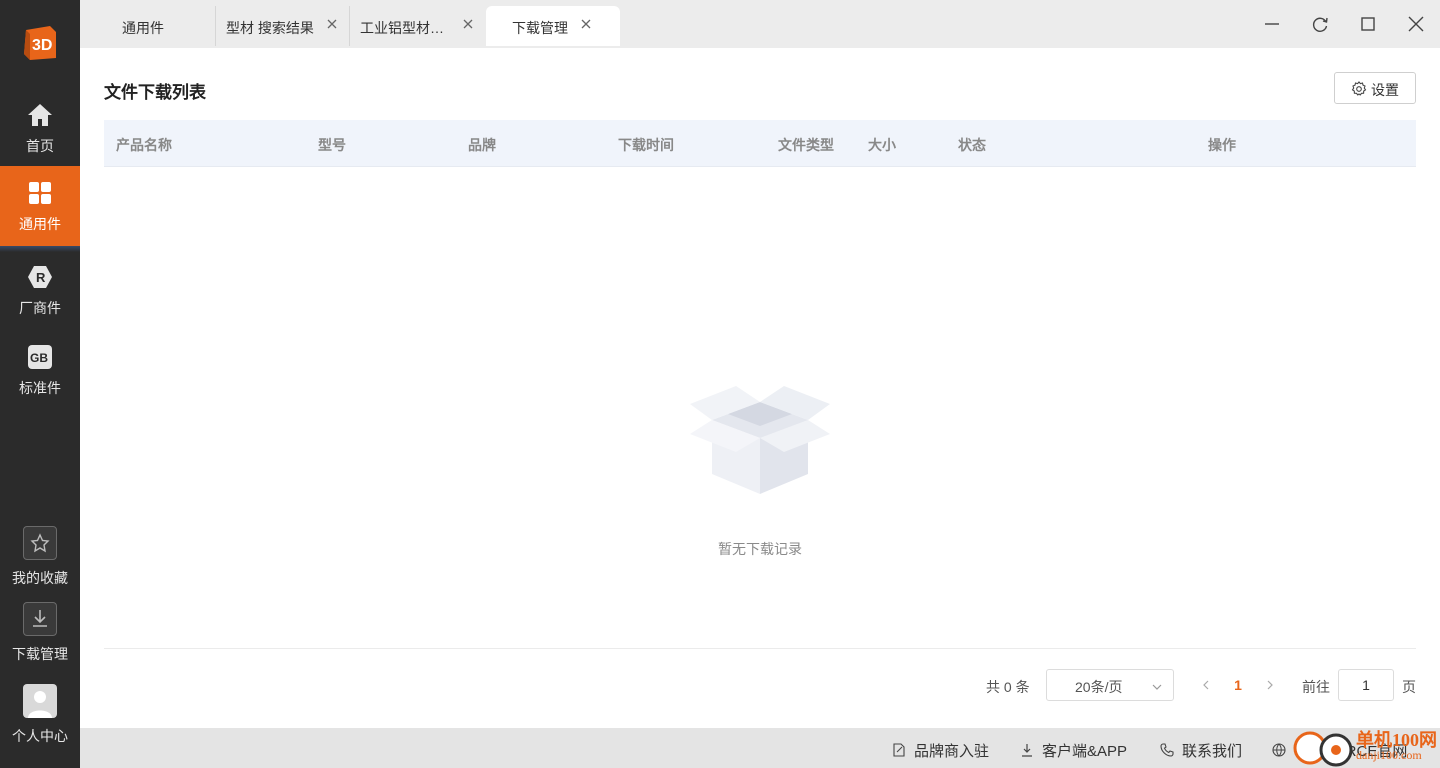 The width and height of the screenshot is (1440, 768). Describe the element at coordinates (1409, 687) in the screenshot. I see `goto-suffix: 页` at that location.